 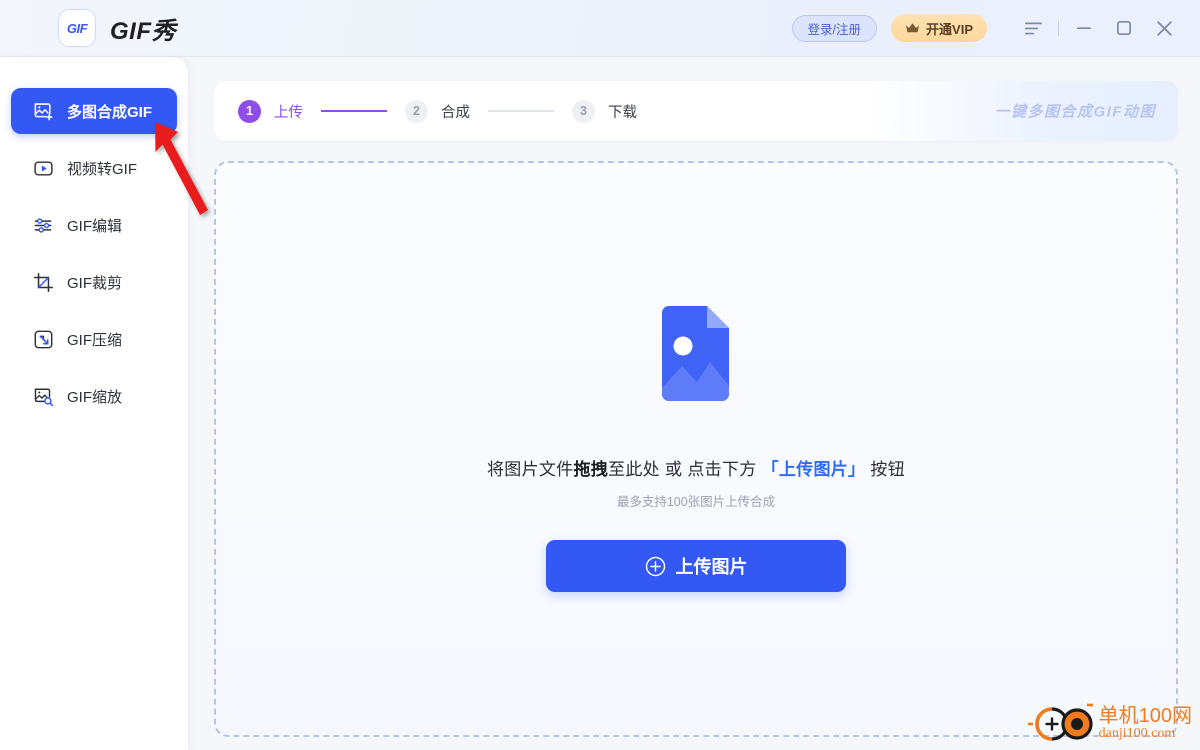 I want to click on title-bar: GIF GIF秀 登录/注册 开通VIP, so click(x=600, y=28).